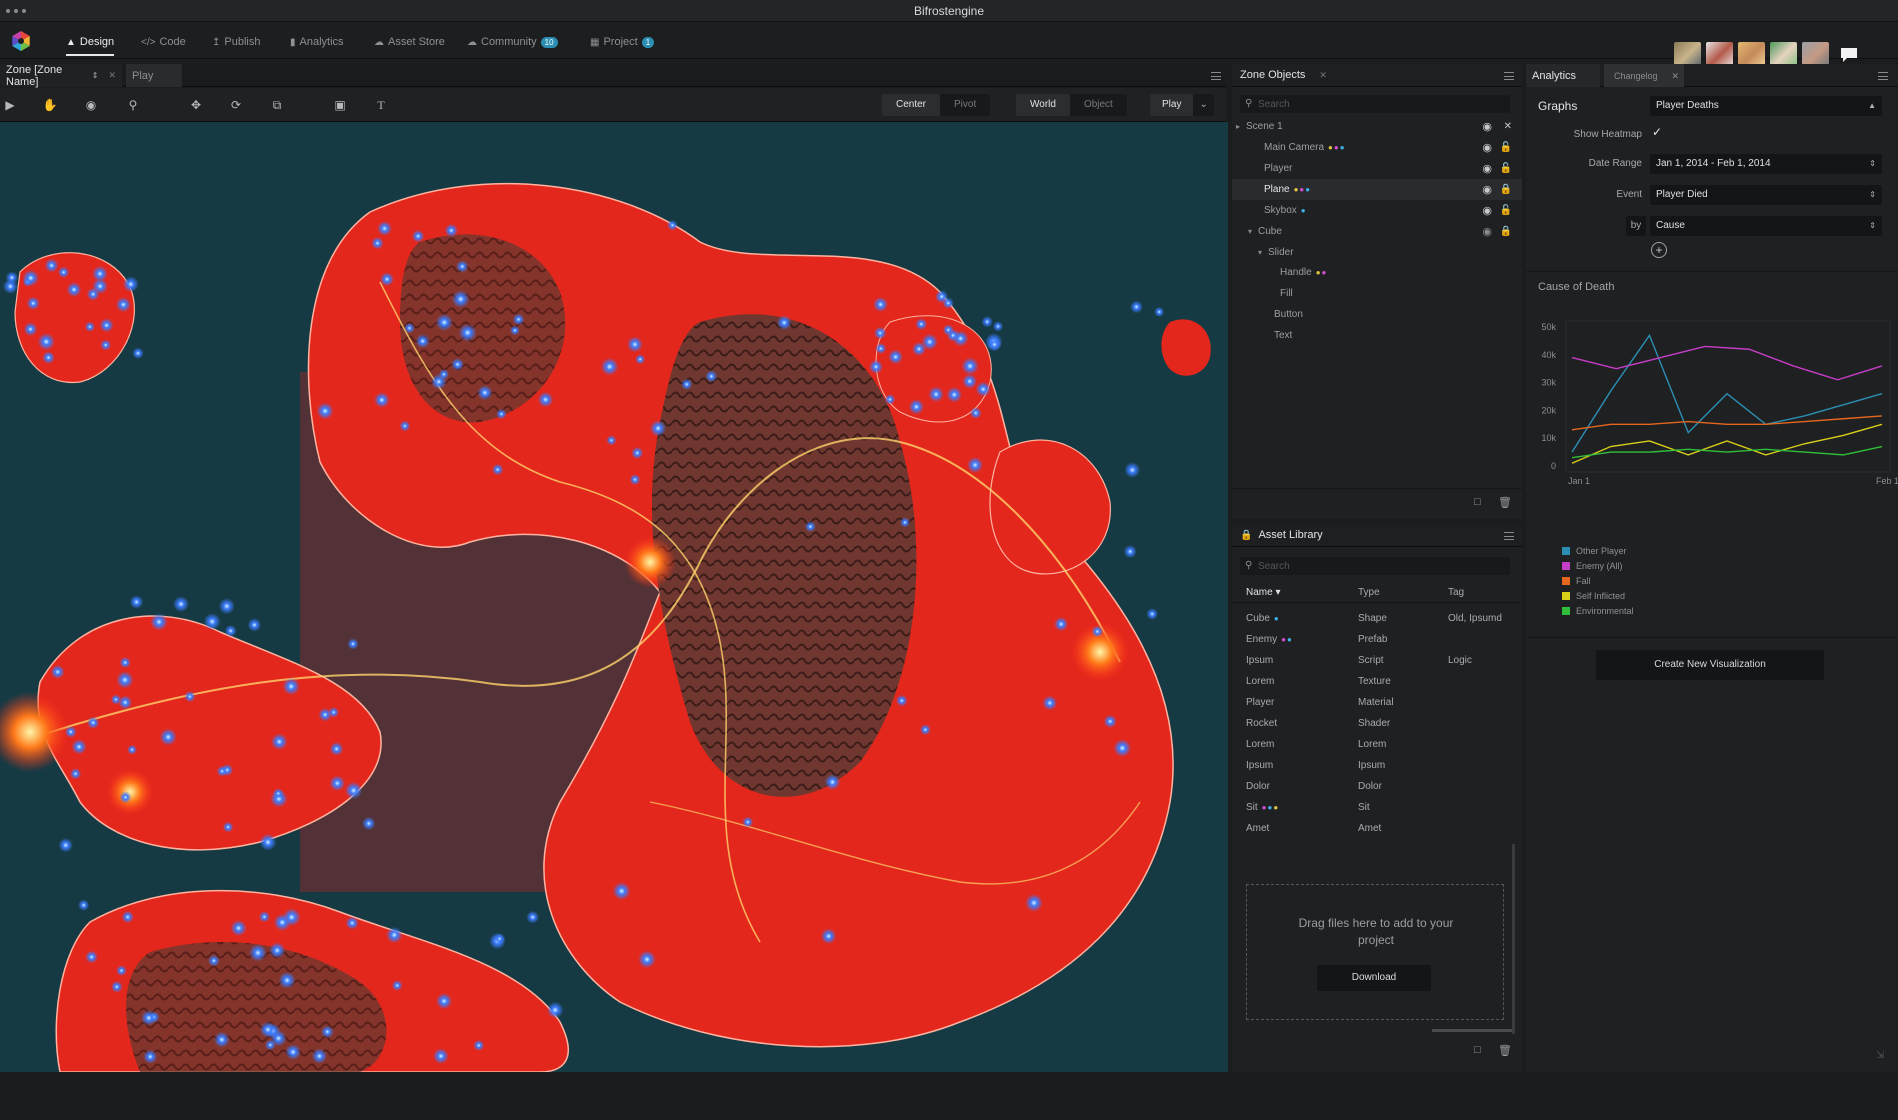 This screenshot has height=1120, width=1898. I want to click on menu-community: ☁ Community 10, so click(512, 42).